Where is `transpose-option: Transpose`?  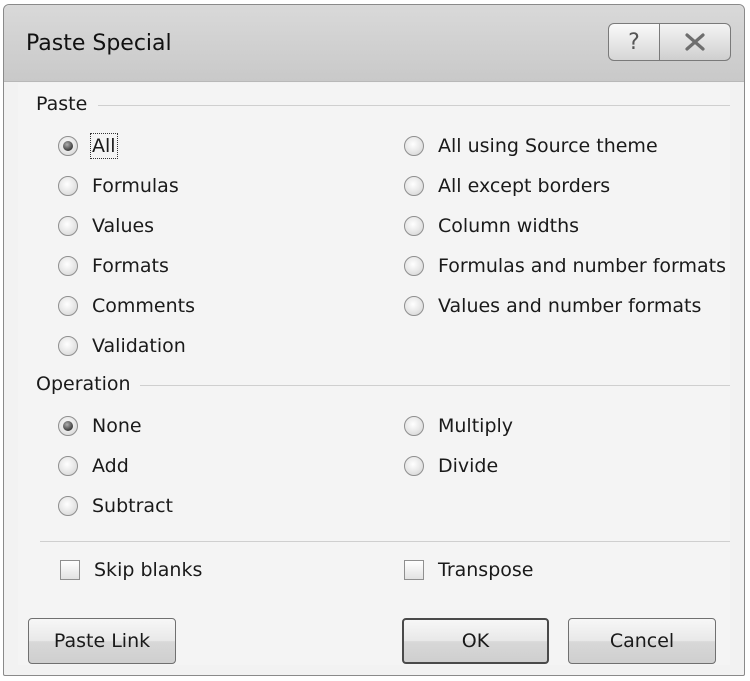
transpose-option: Transpose is located at coordinates (468, 570).